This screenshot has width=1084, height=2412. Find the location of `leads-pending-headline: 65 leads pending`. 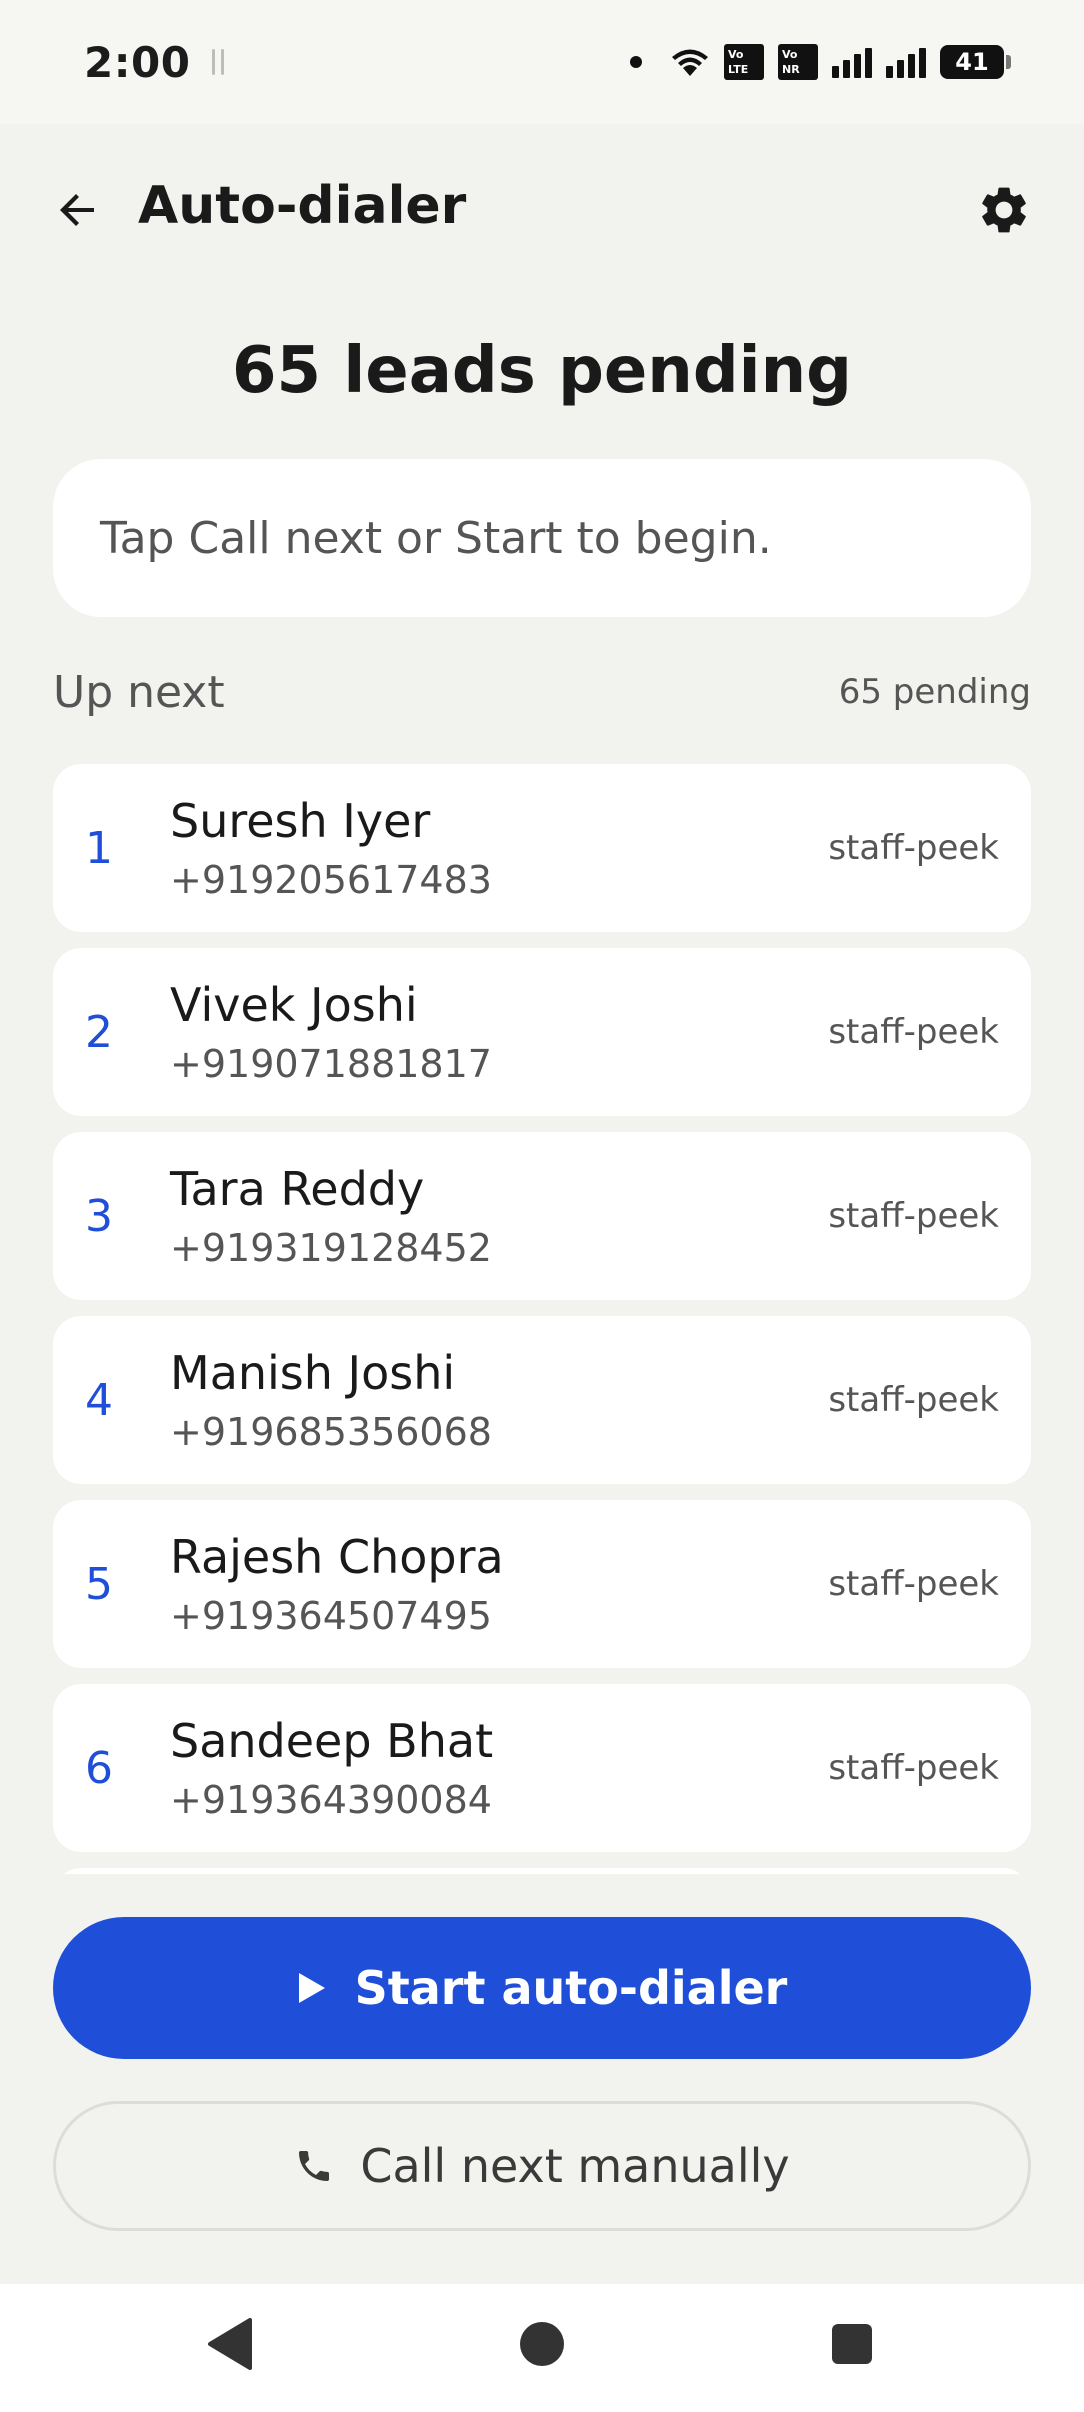

leads-pending-headline: 65 leads pending is located at coordinates (542, 371).